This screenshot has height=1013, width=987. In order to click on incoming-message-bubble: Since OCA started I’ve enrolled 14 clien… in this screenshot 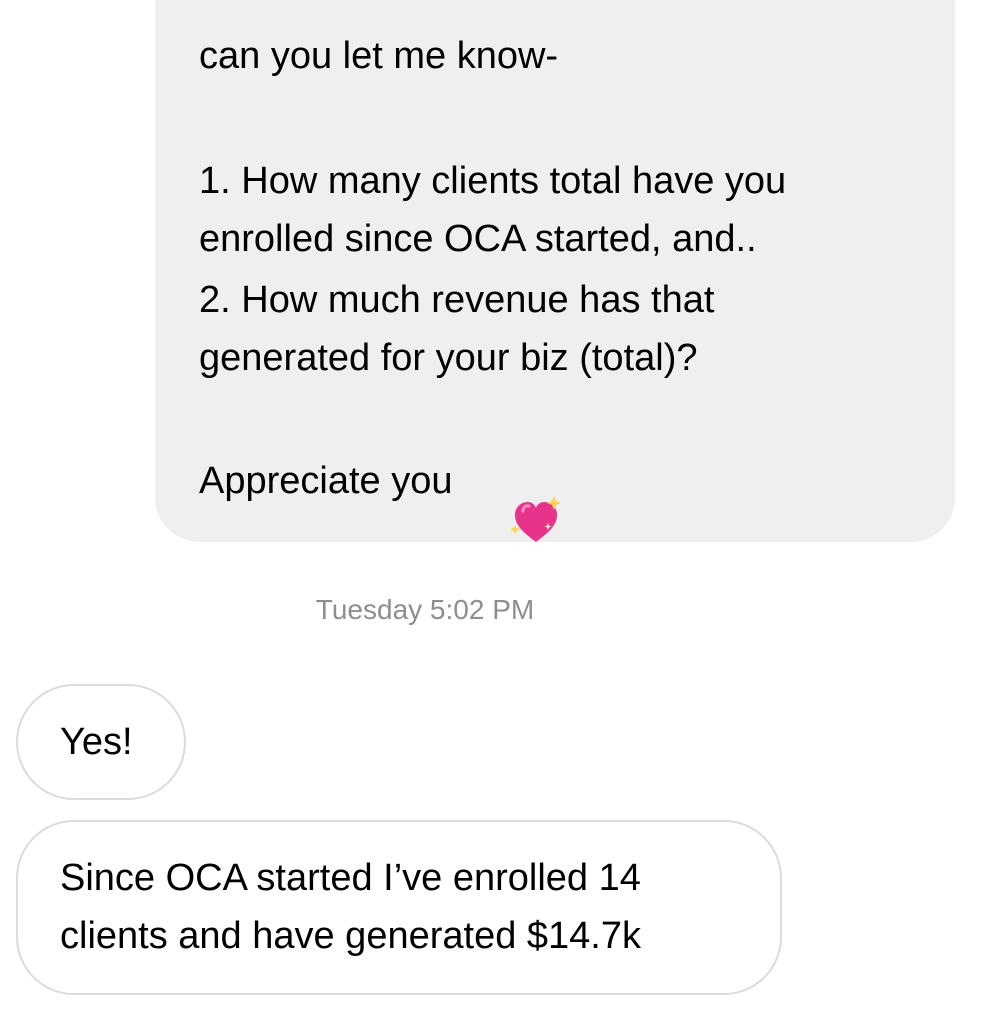, I will do `click(399, 907)`.